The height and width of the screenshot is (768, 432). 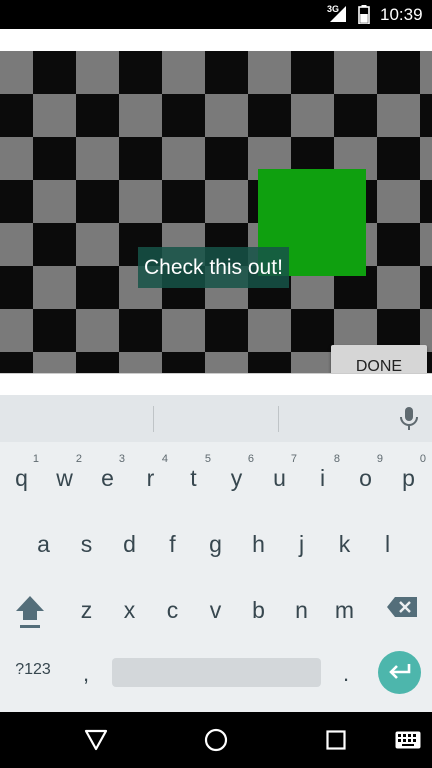 I want to click on key-s: s, so click(x=86, y=542).